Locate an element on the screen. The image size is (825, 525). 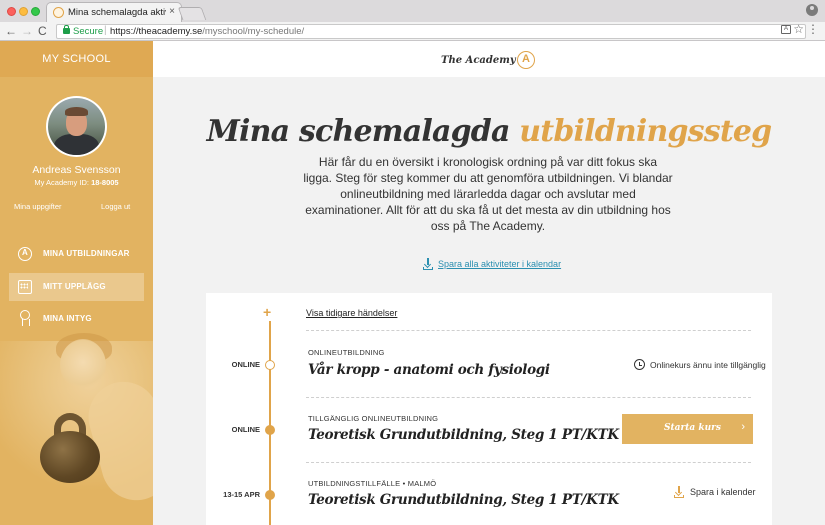
browser-tab: Mina schemalagda aktiviteter × is located at coordinates (114, 12).